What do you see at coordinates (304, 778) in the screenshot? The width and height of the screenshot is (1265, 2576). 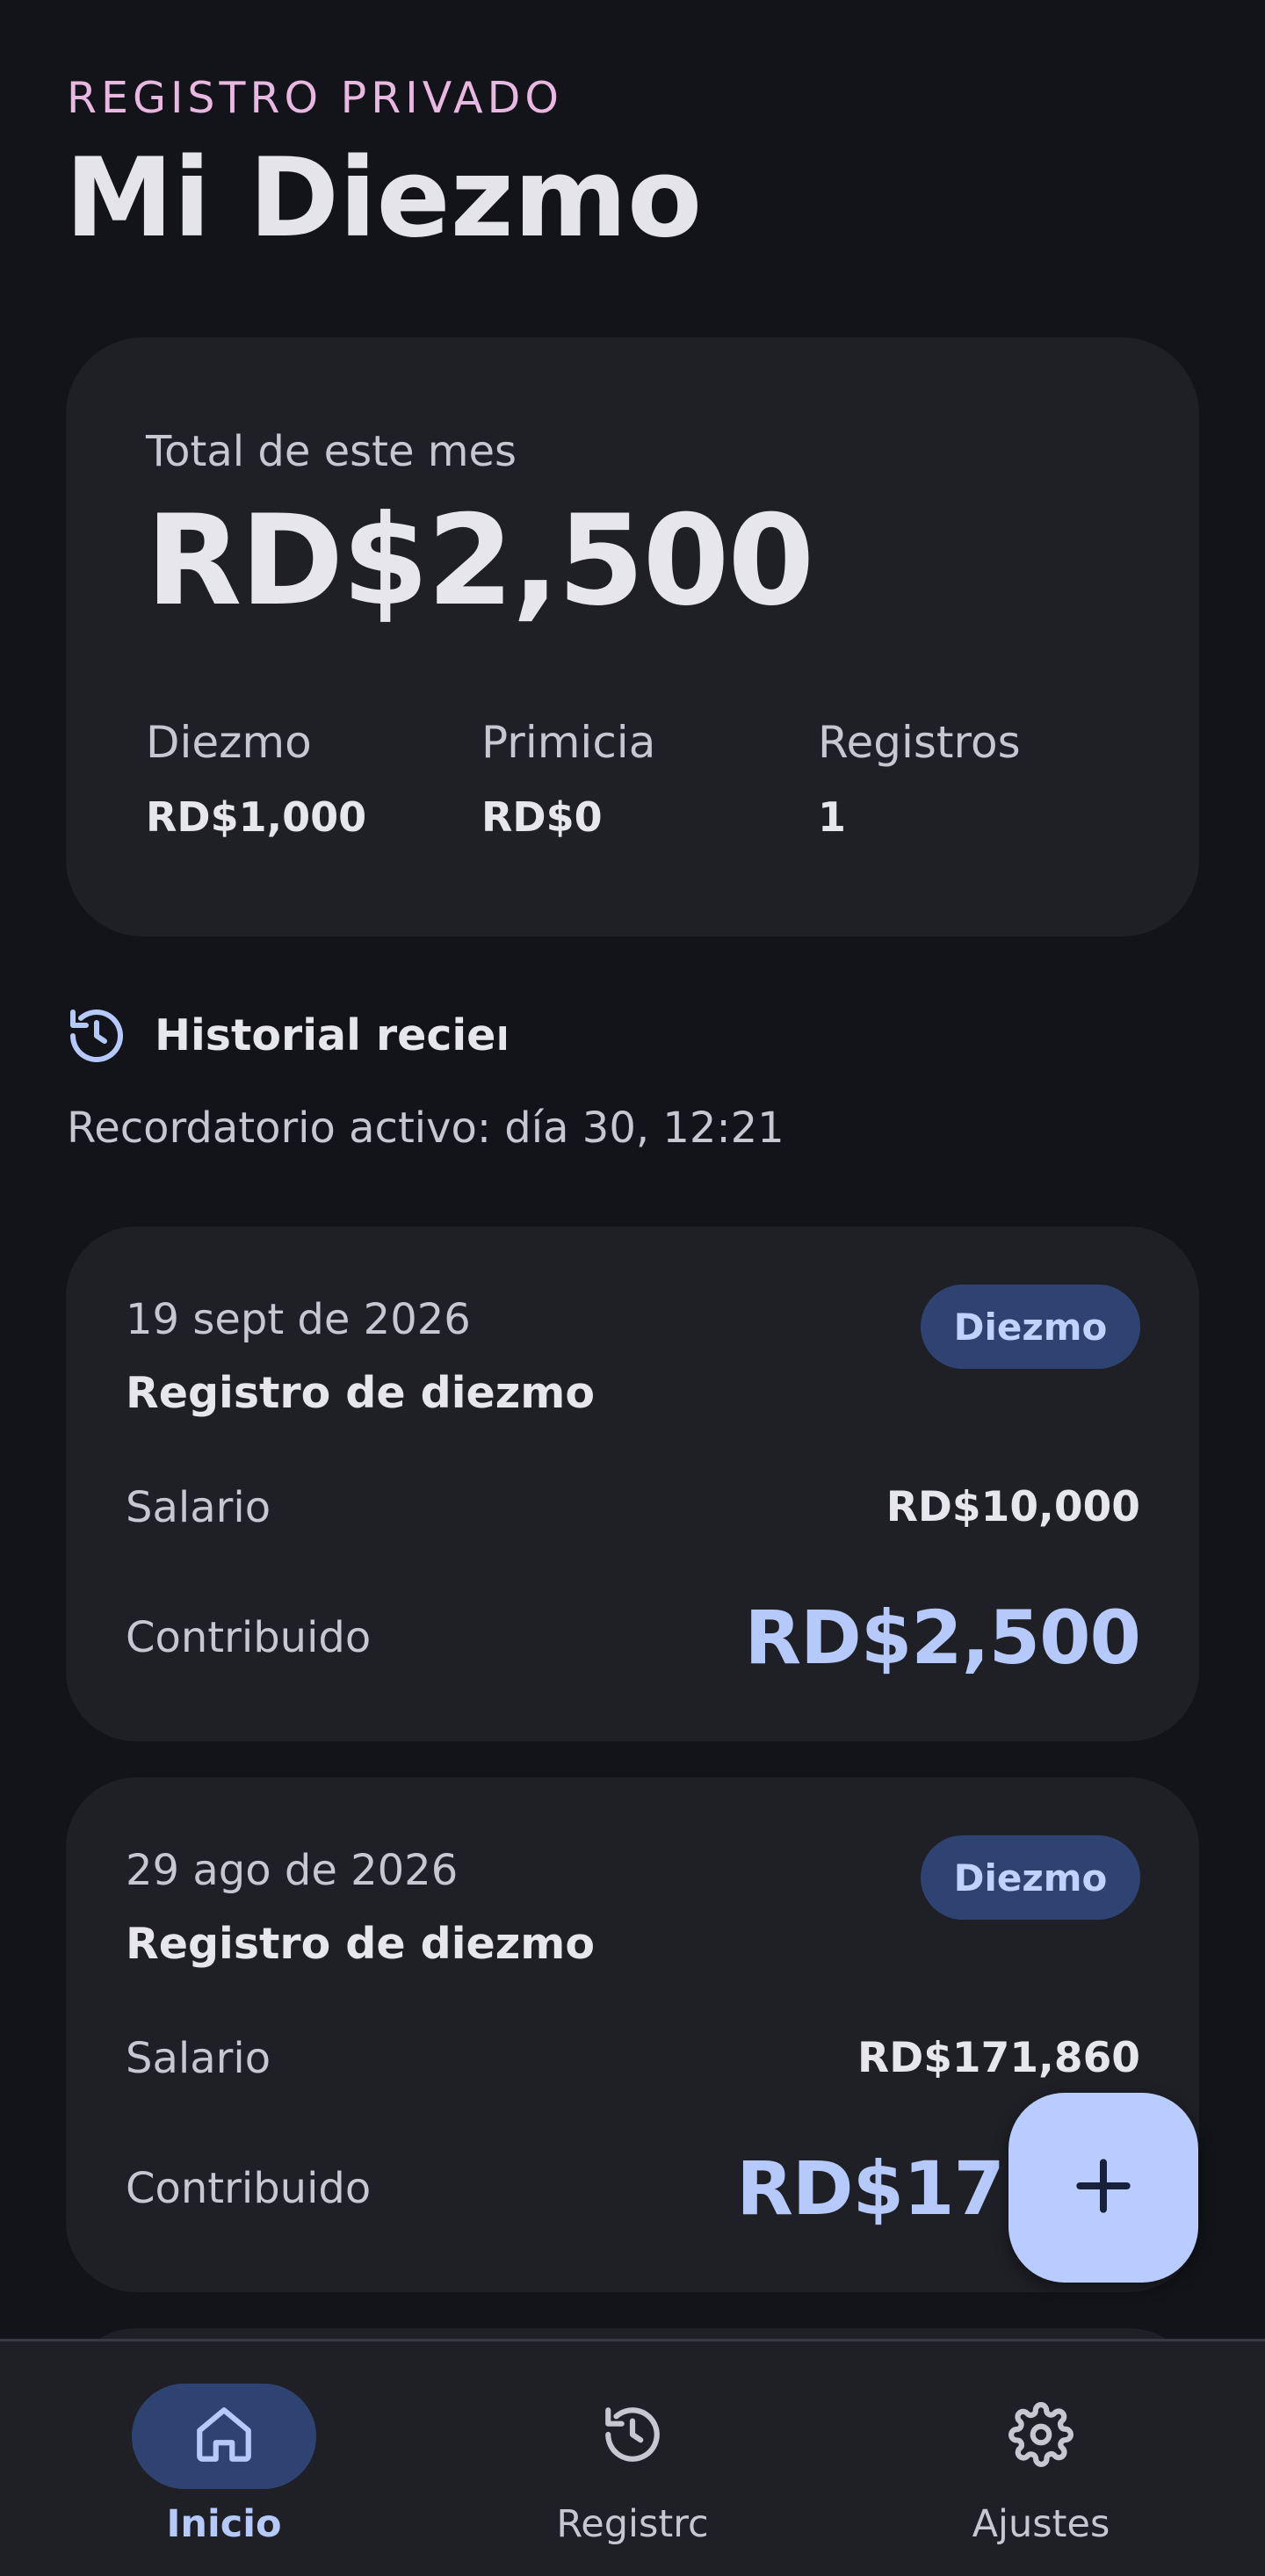 I see `stat-diezmo: Diezmo RD$1,000` at bounding box center [304, 778].